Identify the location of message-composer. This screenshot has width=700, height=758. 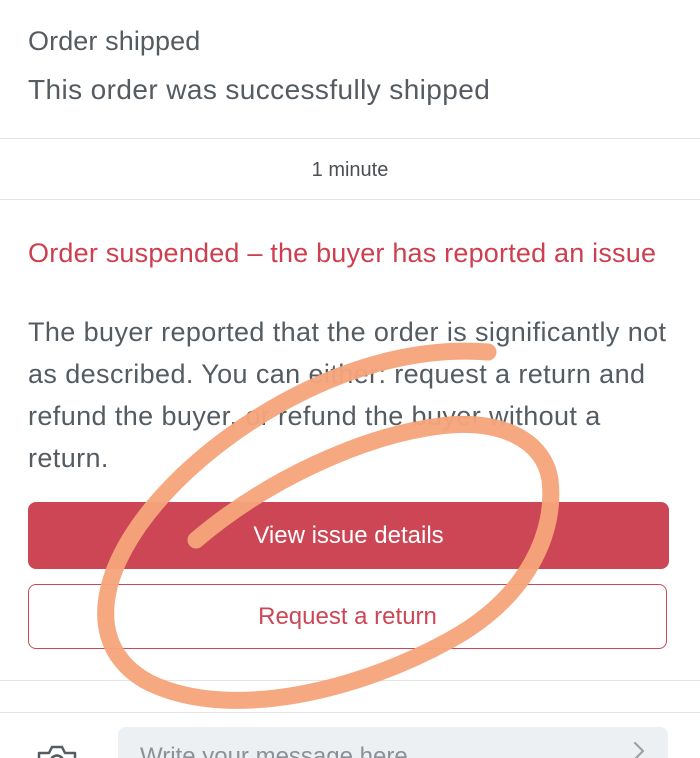
(350, 735).